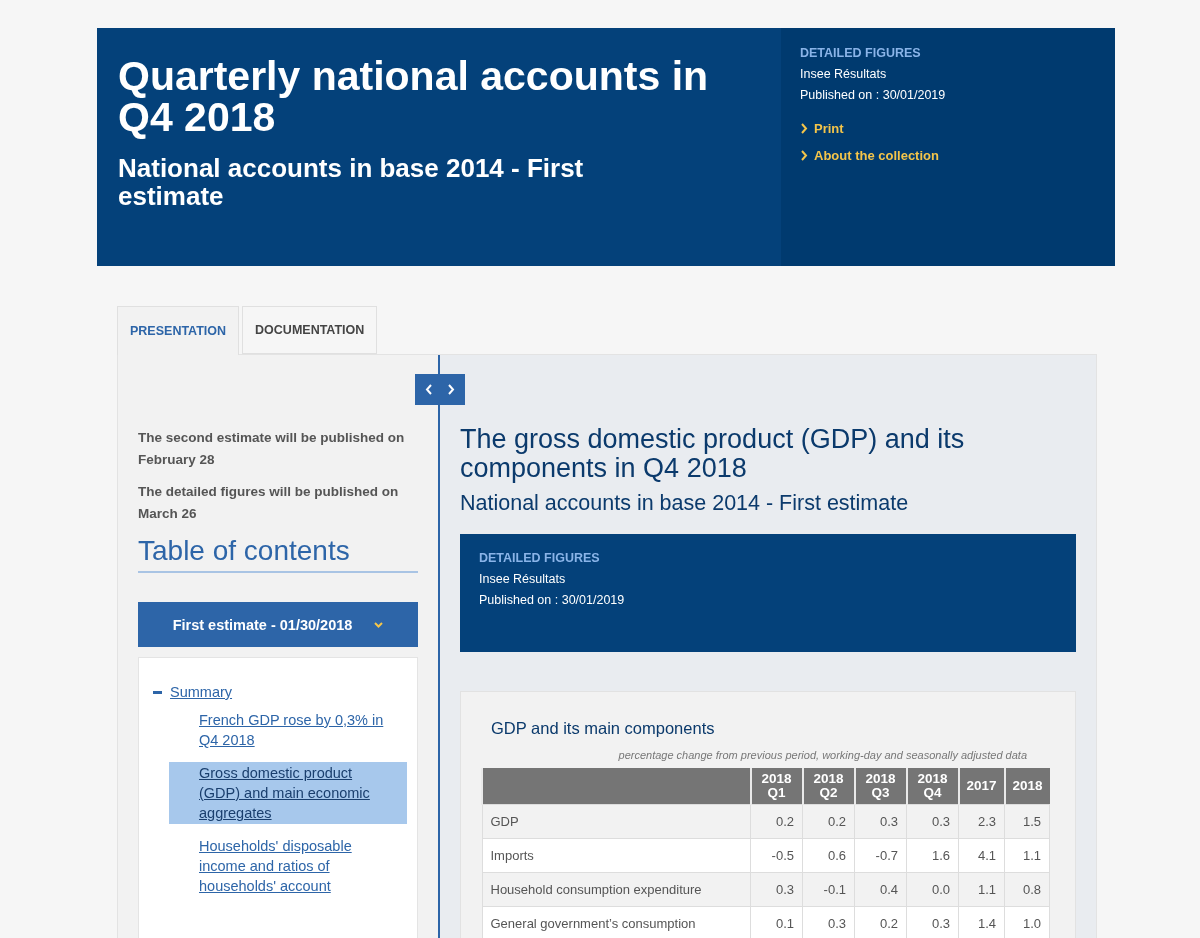 Image resolution: width=1200 pixels, height=938 pixels. I want to click on article-title: The gross domestic product (GDP) and its components in Q4 2018, so click(713, 454).